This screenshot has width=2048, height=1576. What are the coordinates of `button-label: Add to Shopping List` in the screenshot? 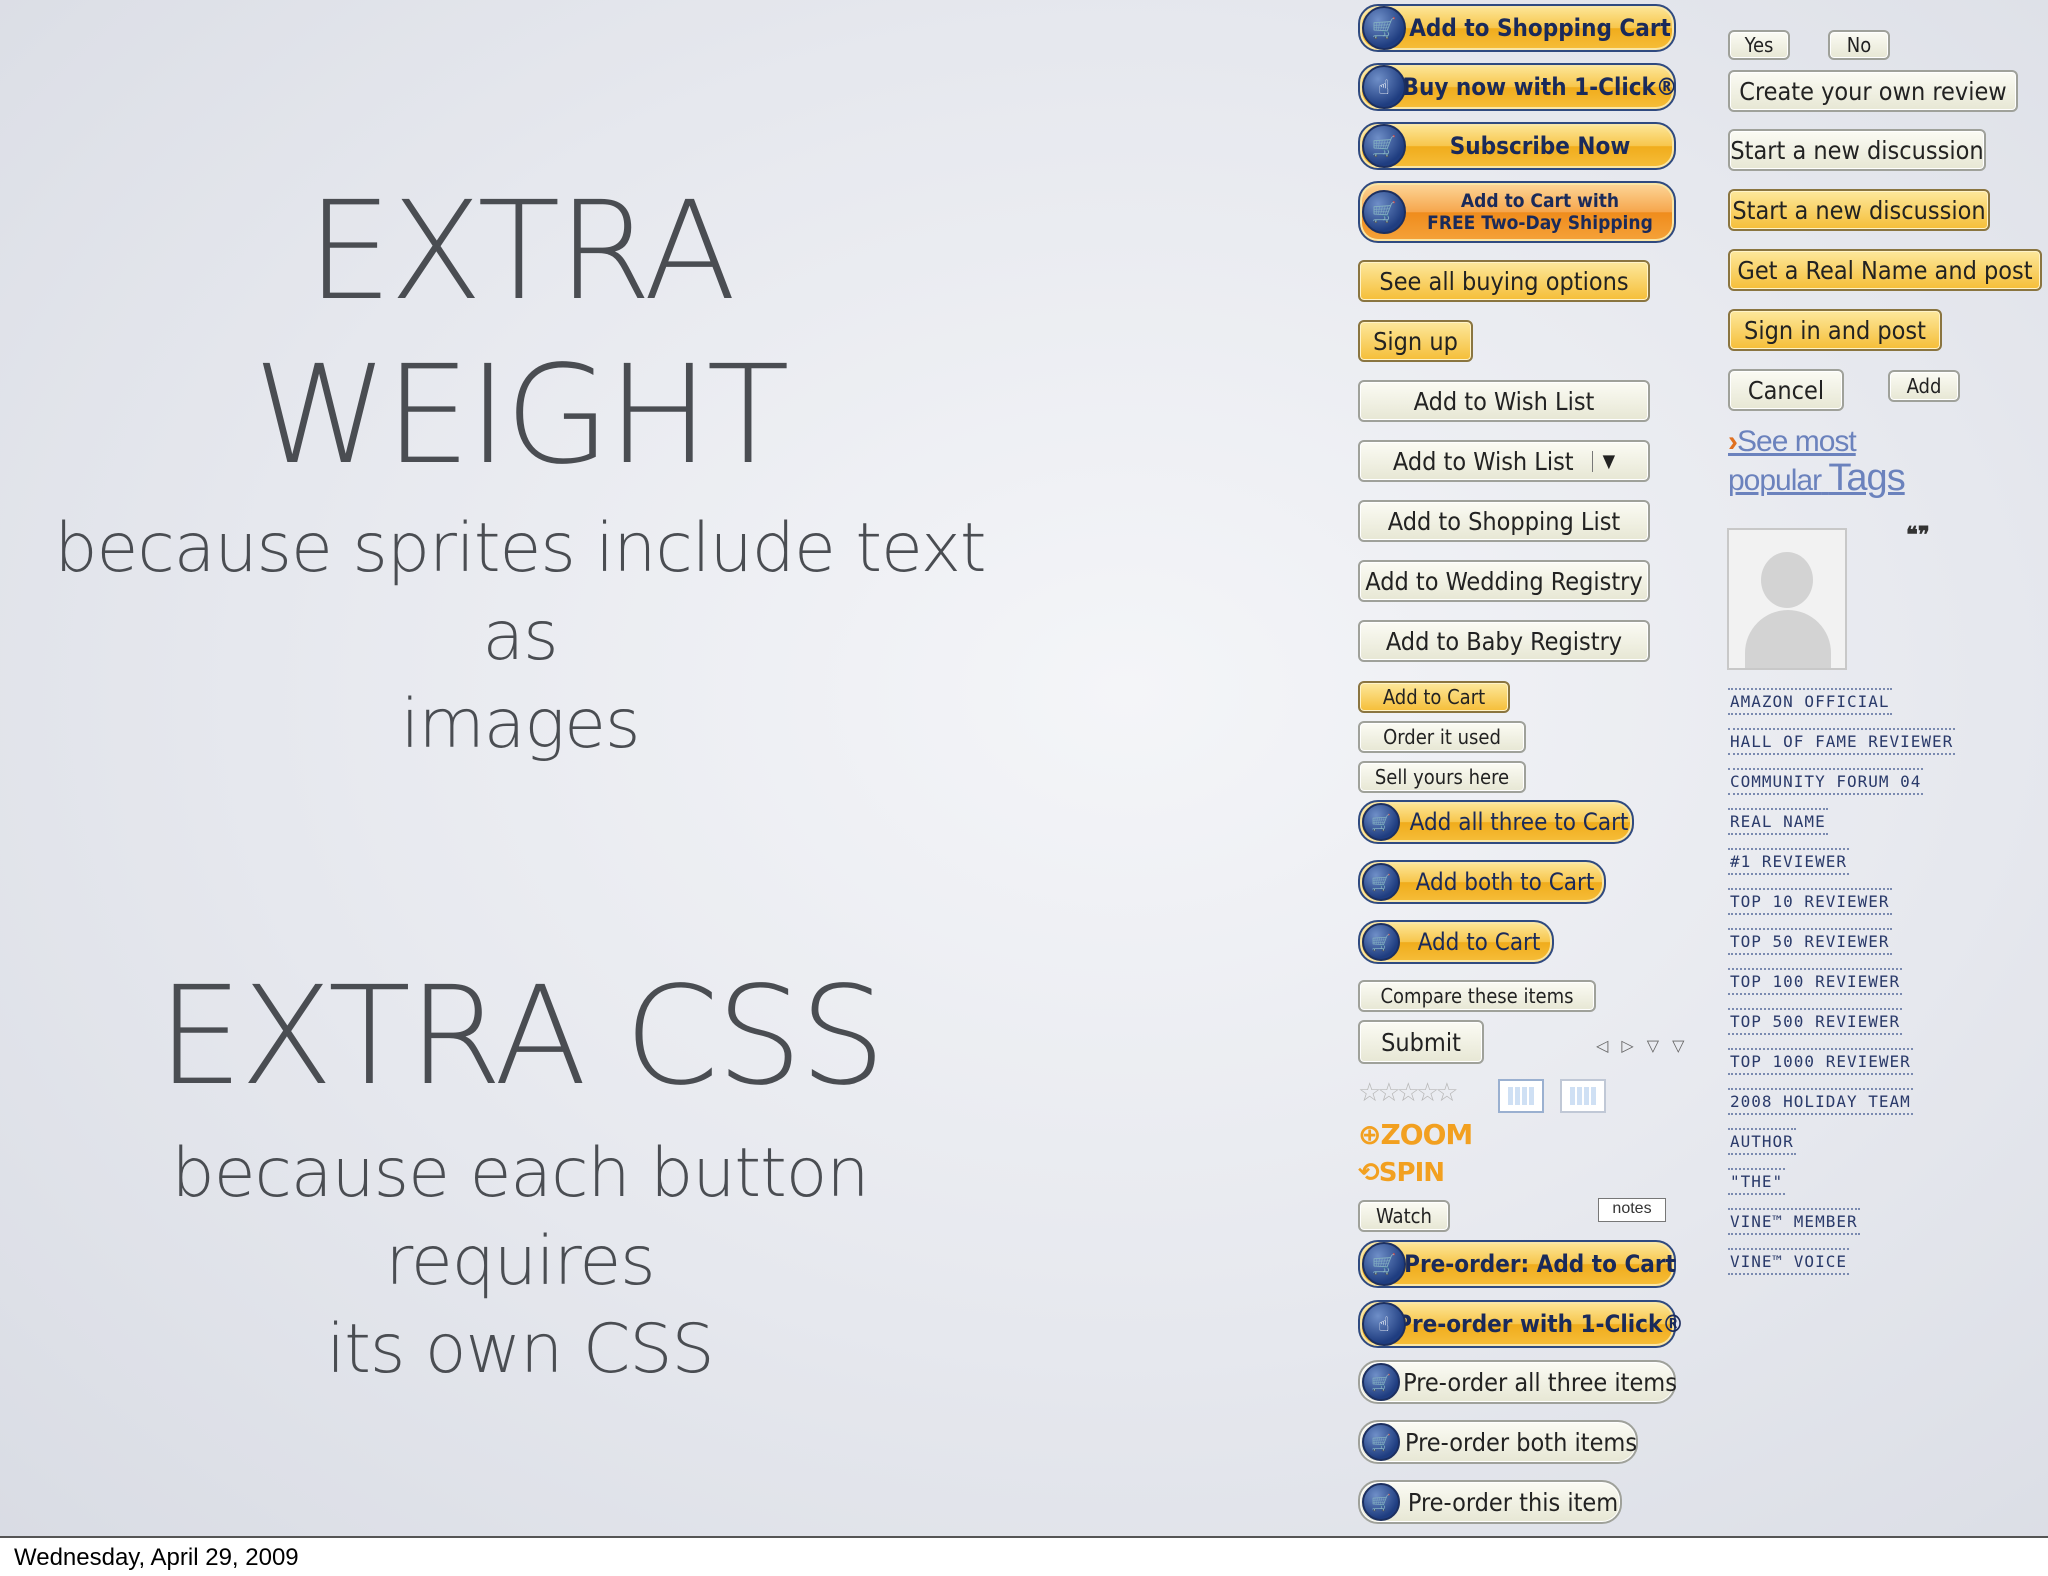 It's located at (1504, 521).